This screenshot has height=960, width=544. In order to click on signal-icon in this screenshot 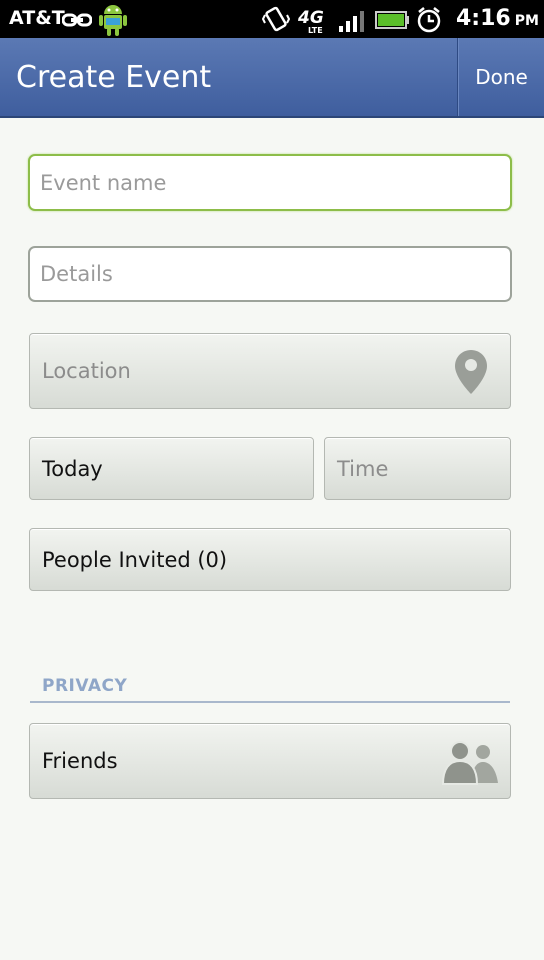, I will do `click(352, 23)`.